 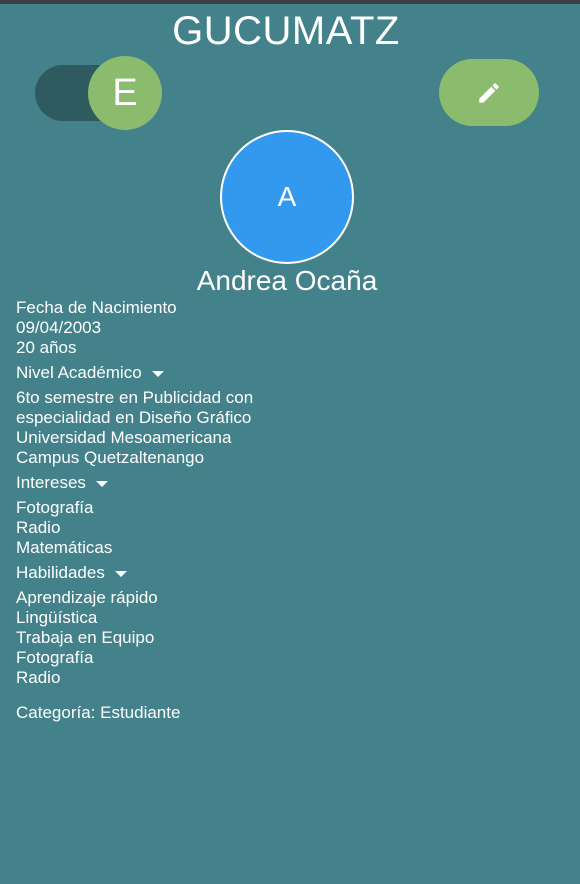 I want to click on avatar: A, so click(x=287, y=197).